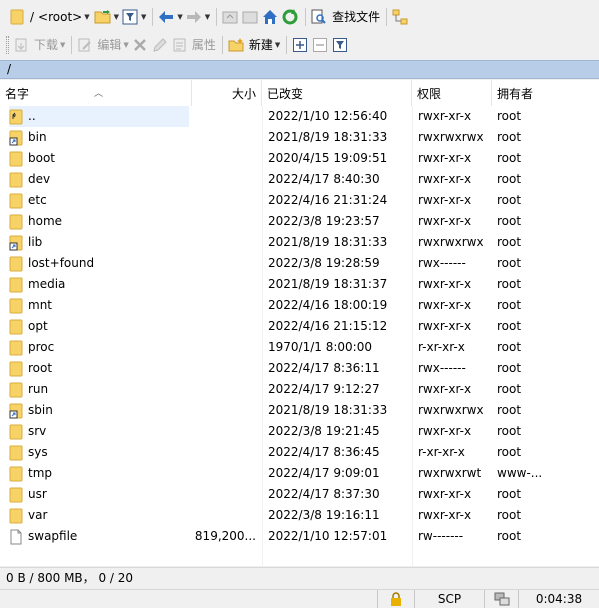 Image resolution: width=599 pixels, height=608 pixels. Describe the element at coordinates (28, 326) in the screenshot. I see `file-name-cell: opt` at that location.